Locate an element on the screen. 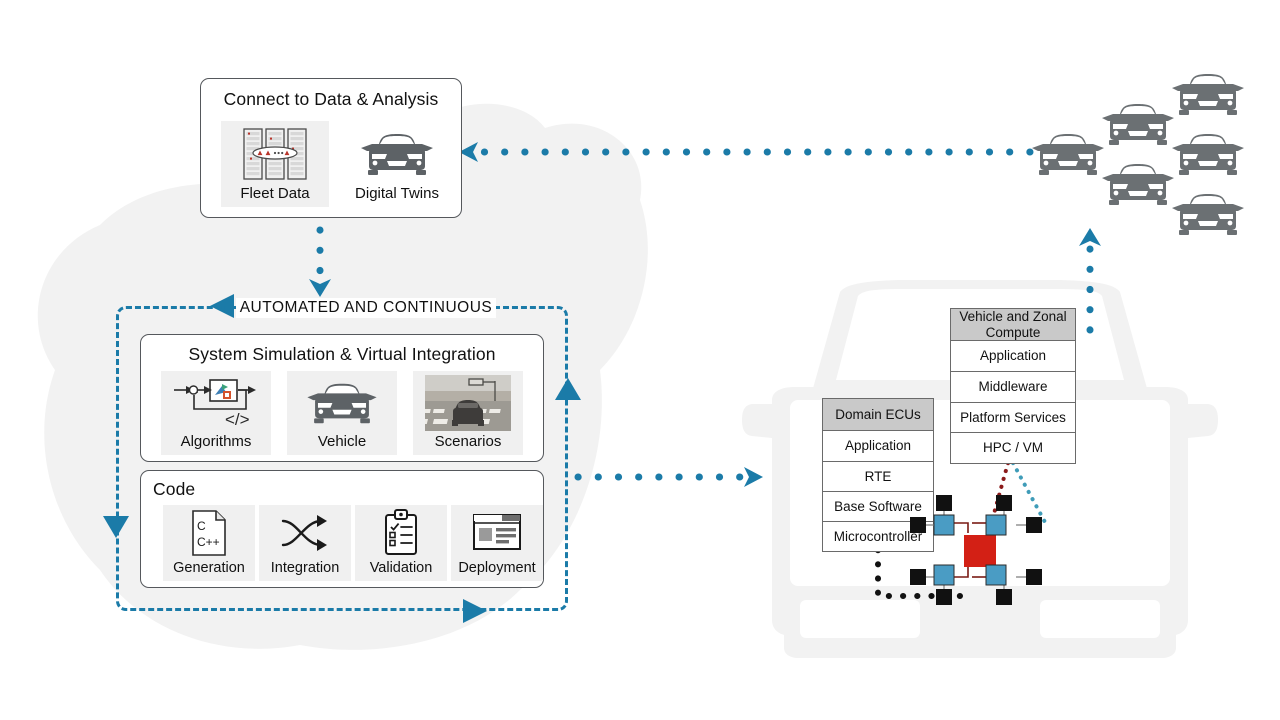  tile-fleet-data: Fleet Data is located at coordinates (275, 164).